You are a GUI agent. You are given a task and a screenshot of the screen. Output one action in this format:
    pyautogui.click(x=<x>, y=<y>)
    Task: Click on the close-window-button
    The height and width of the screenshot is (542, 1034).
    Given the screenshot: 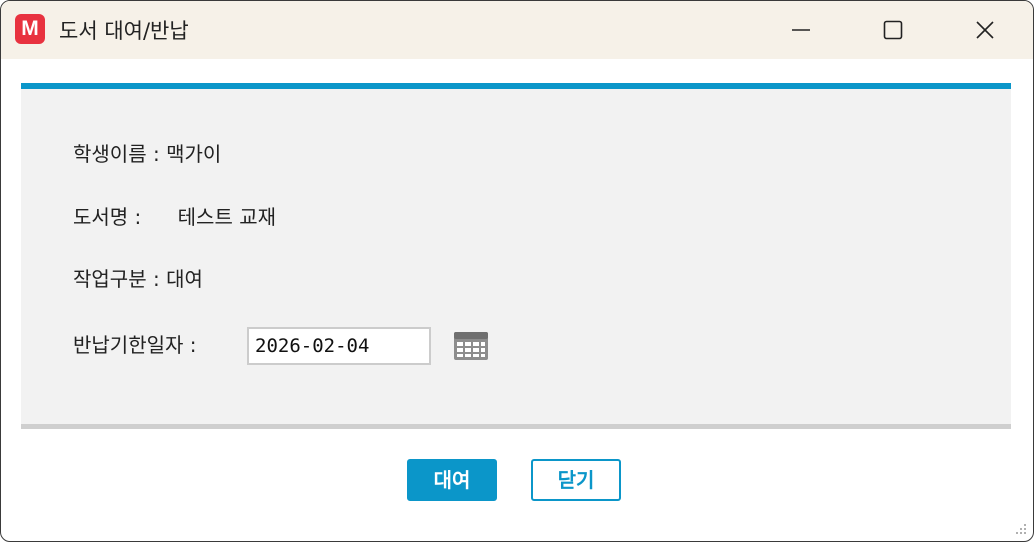 What is the action you would take?
    pyautogui.click(x=985, y=30)
    